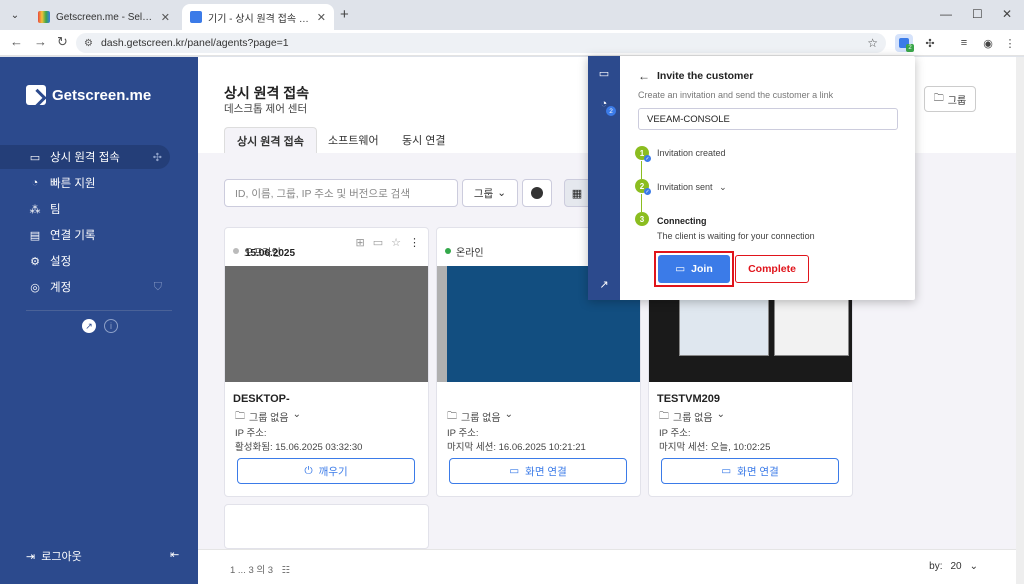 The image size is (1024, 584). What do you see at coordinates (40, 41) in the screenshot?
I see `forward-arrow-icon: →` at bounding box center [40, 41].